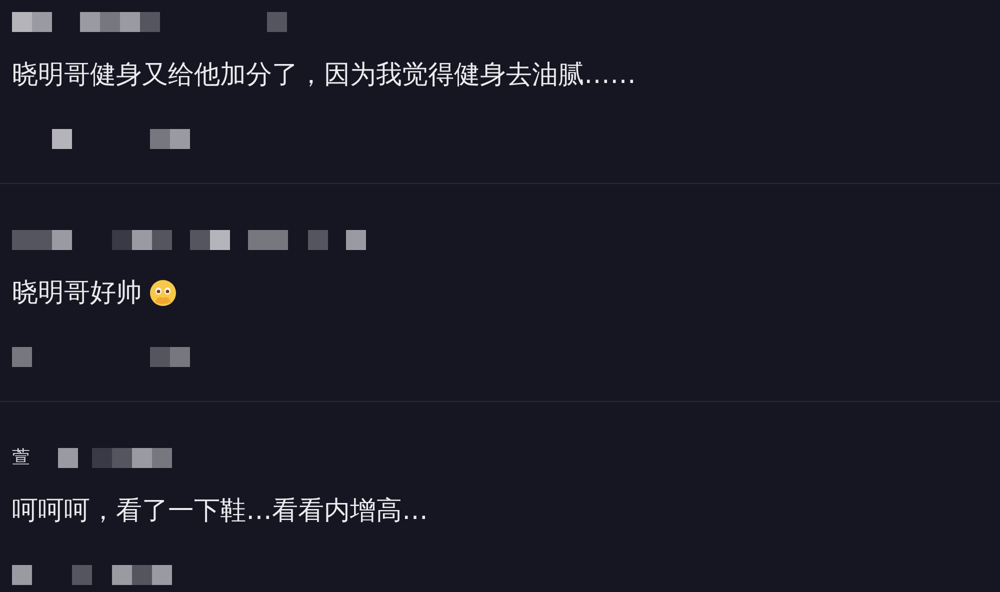 Image resolution: width=1000 pixels, height=592 pixels. What do you see at coordinates (21, 458) in the screenshot?
I see `username: 萱` at bounding box center [21, 458].